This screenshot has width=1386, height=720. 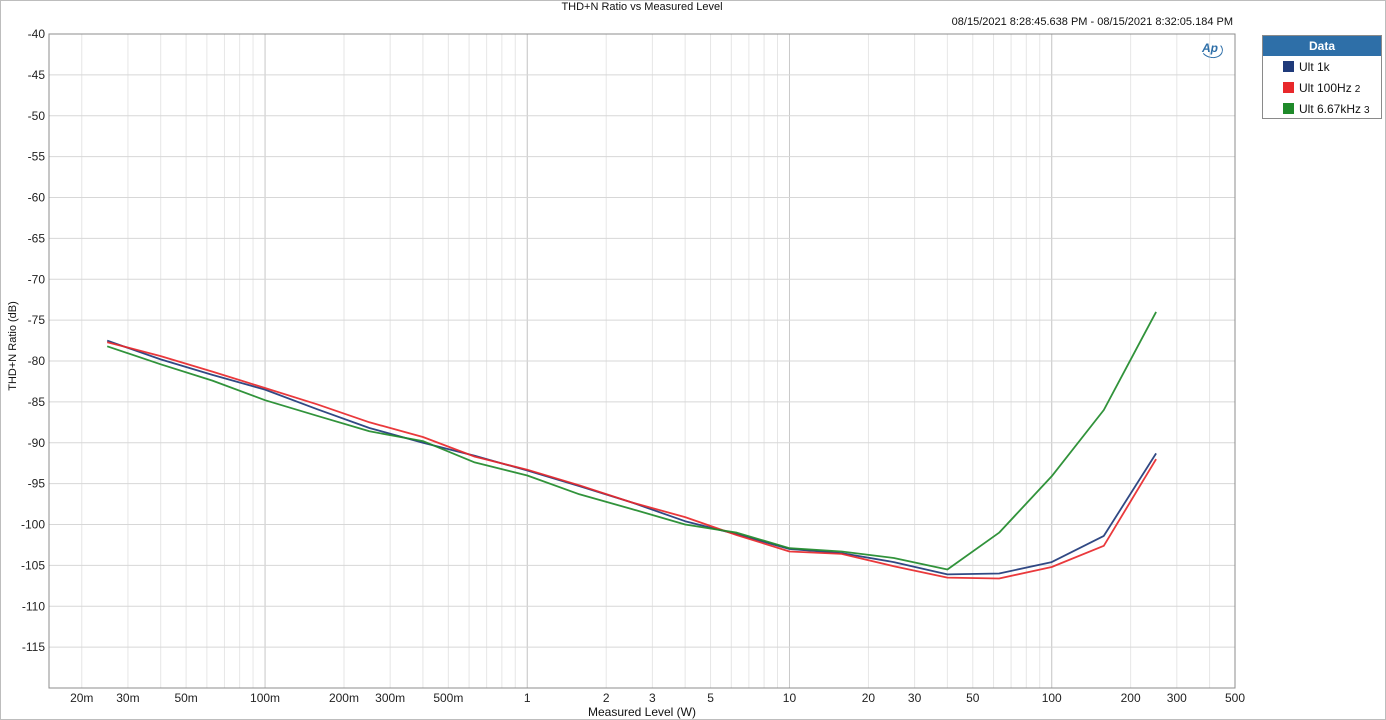 What do you see at coordinates (37, 279) in the screenshot?
I see `y-tick-label: -70` at bounding box center [37, 279].